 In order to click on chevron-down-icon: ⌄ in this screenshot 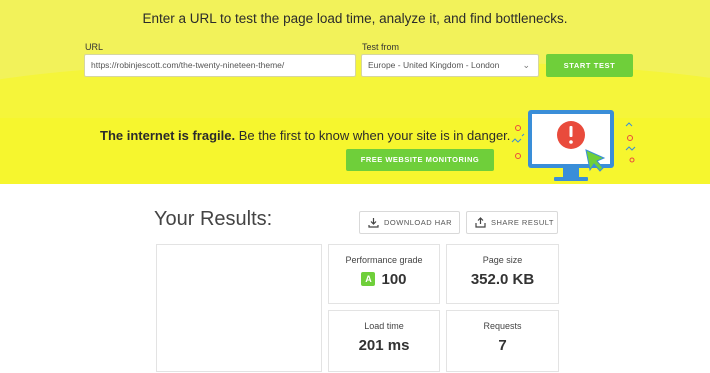, I will do `click(526, 65)`.